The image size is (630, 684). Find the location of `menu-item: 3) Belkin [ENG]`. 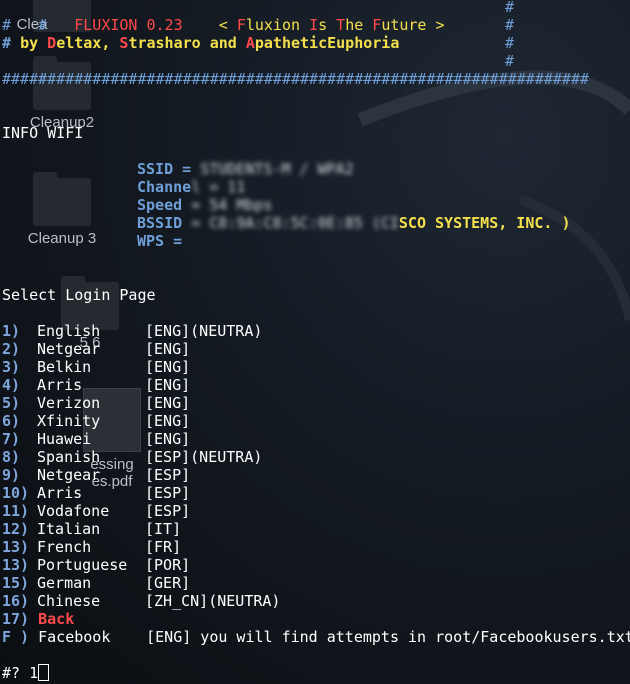

menu-item: 3) Belkin [ENG] is located at coordinates (96, 367).